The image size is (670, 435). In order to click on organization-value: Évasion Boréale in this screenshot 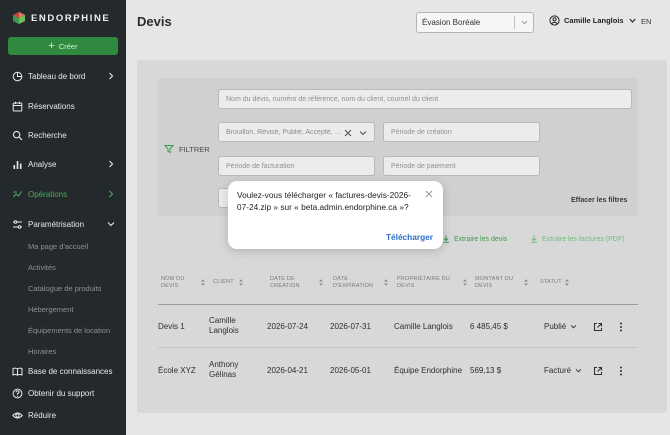, I will do `click(451, 22)`.